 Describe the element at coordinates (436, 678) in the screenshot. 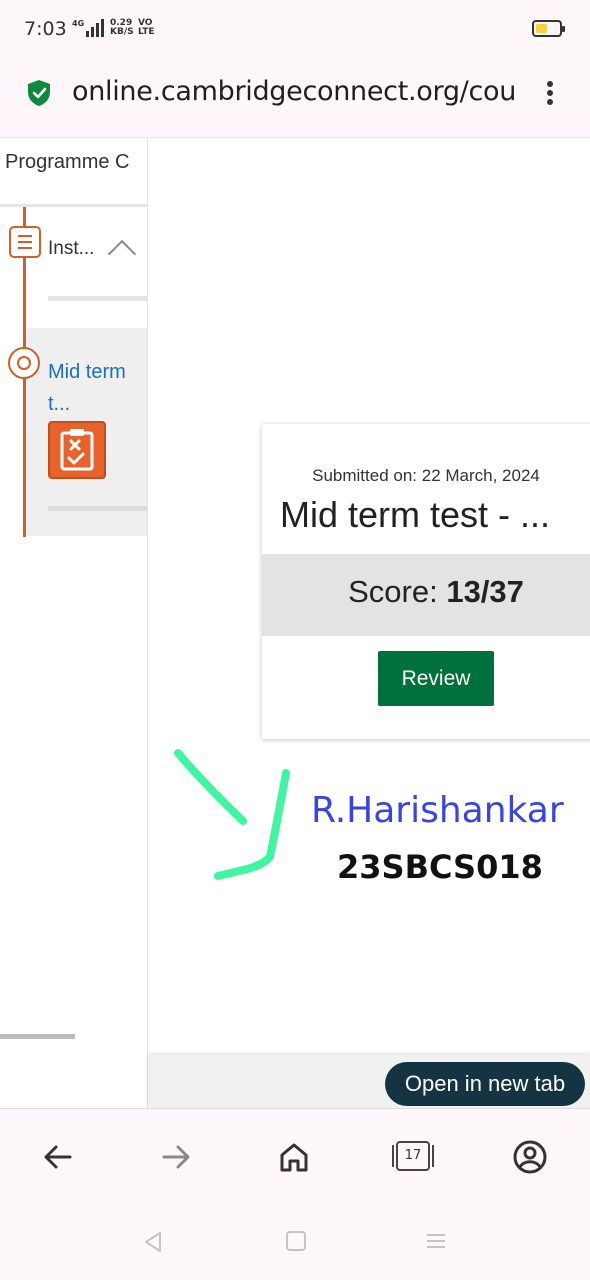

I see `review-button: Review` at that location.